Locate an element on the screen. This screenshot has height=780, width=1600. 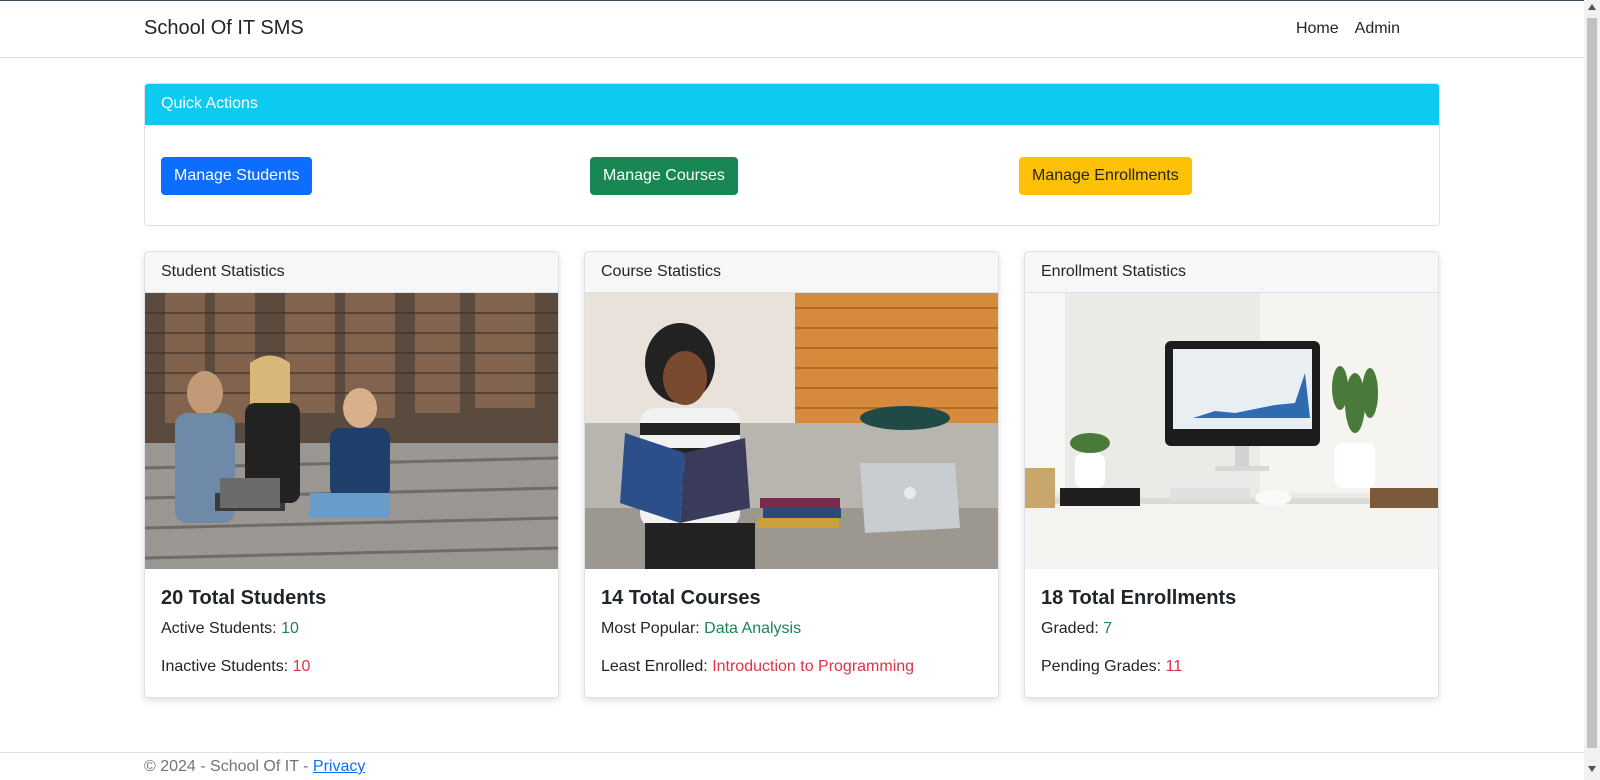
vertical-scrollbar is located at coordinates (1592, 390).